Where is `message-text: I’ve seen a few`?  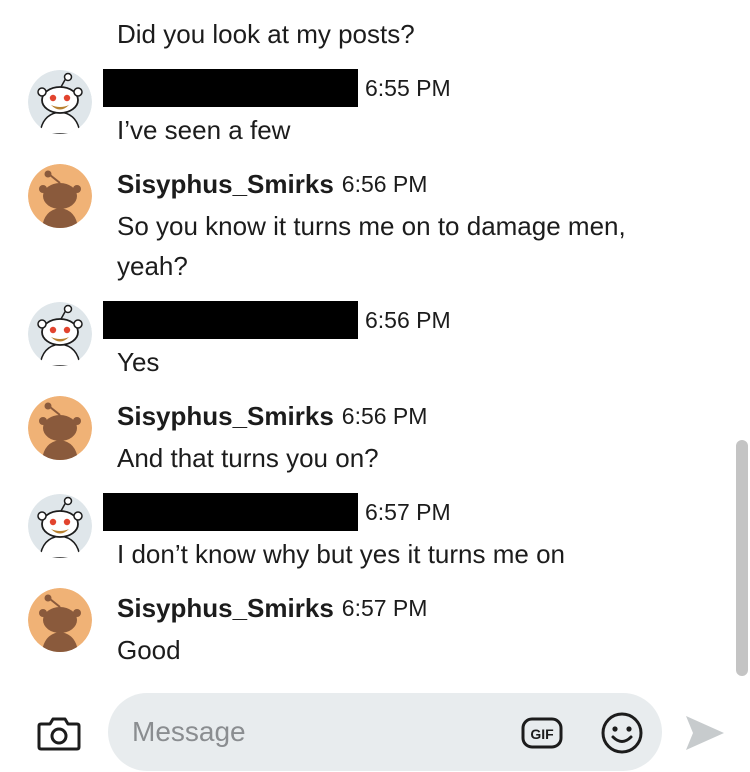 message-text: I’ve seen a few is located at coordinates (204, 130).